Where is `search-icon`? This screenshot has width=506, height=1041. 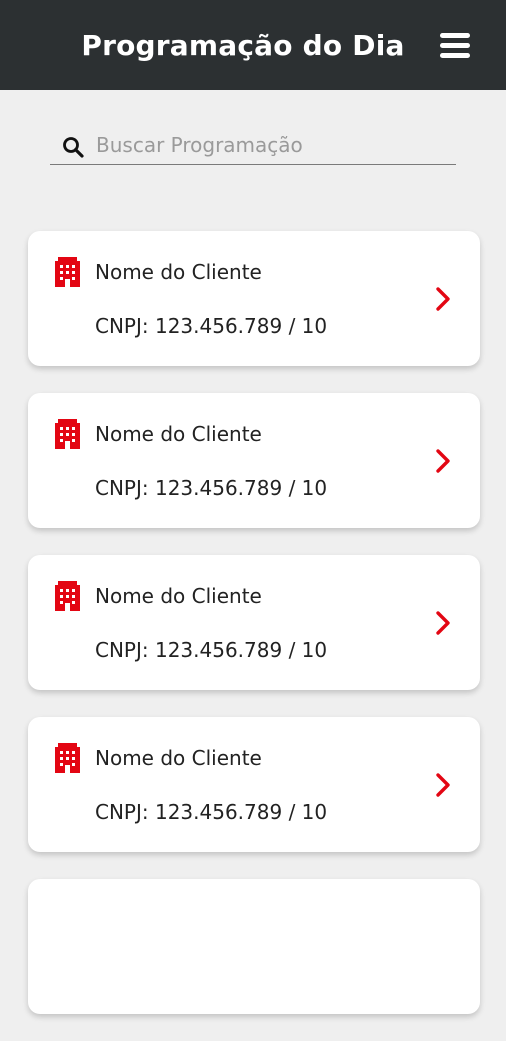
search-icon is located at coordinates (73, 147).